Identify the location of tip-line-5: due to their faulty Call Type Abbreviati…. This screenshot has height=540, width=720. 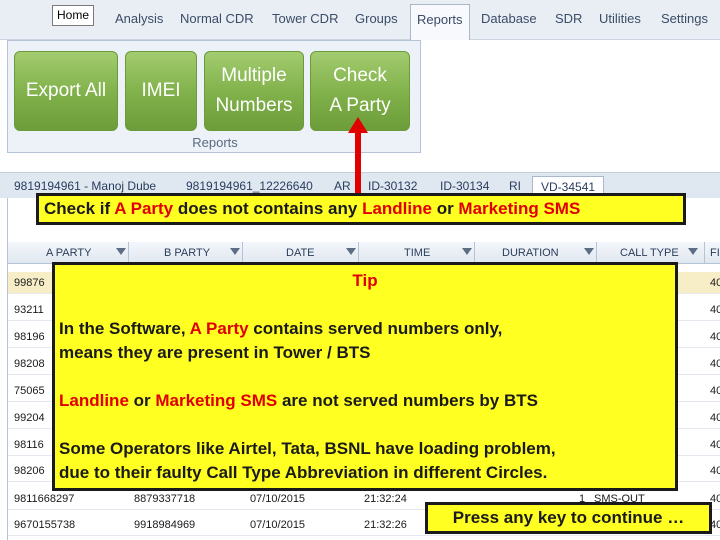
(303, 472).